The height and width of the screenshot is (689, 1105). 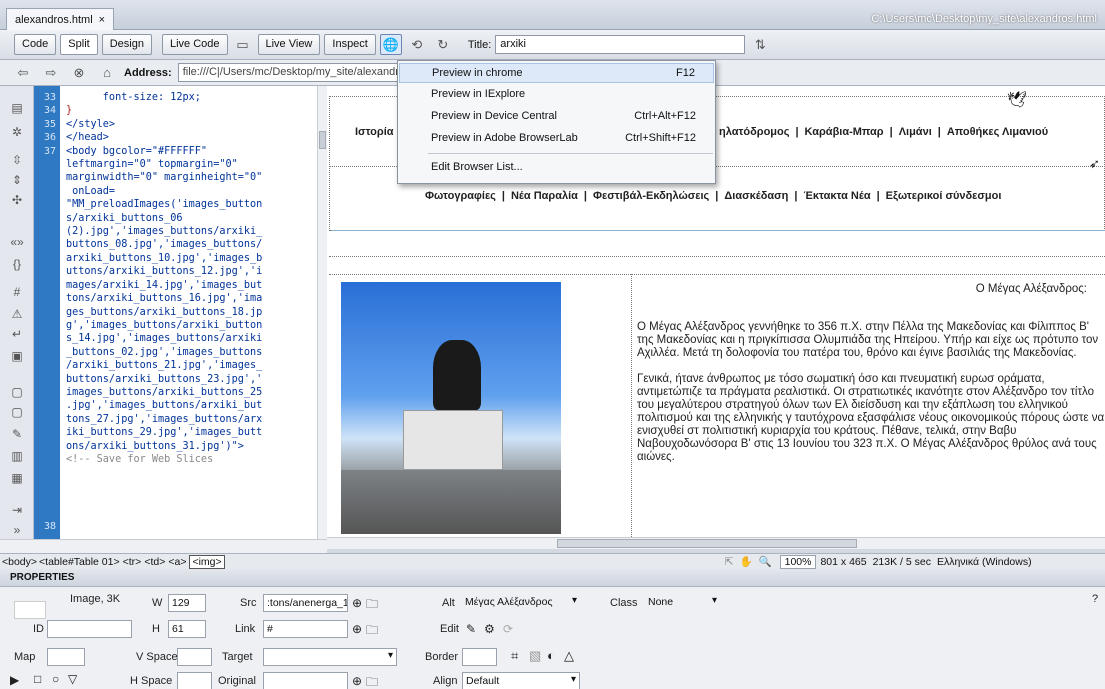 What do you see at coordinates (60, 19) in the screenshot?
I see `document-tab: alexandros.html ×` at bounding box center [60, 19].